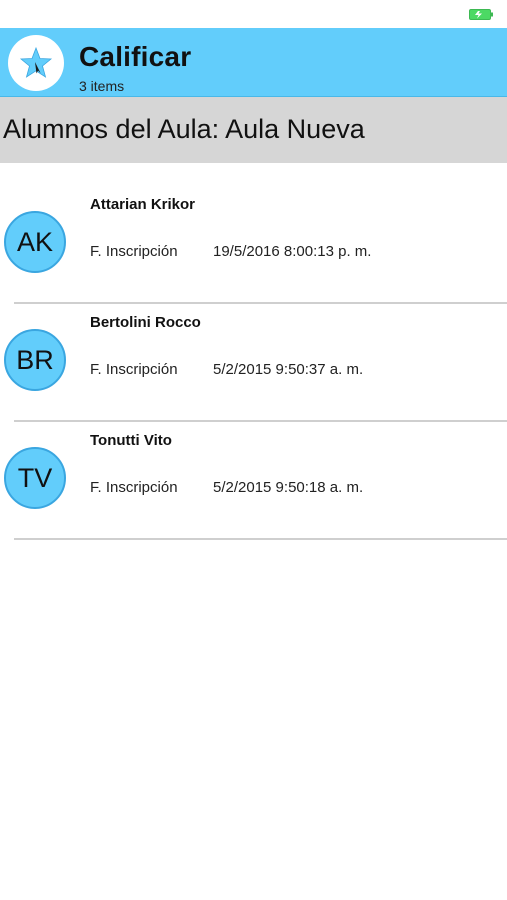 The image size is (507, 900). What do you see at coordinates (184, 129) in the screenshot?
I see `section-title: Alumnos del Aula: Aula Nueva` at bounding box center [184, 129].